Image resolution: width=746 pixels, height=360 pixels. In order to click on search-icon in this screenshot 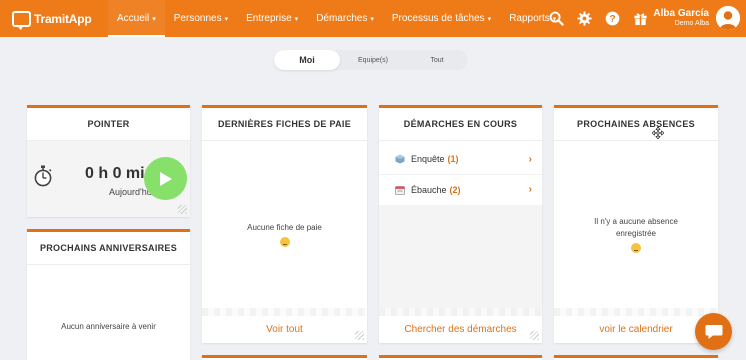, I will do `click(556, 19)`.